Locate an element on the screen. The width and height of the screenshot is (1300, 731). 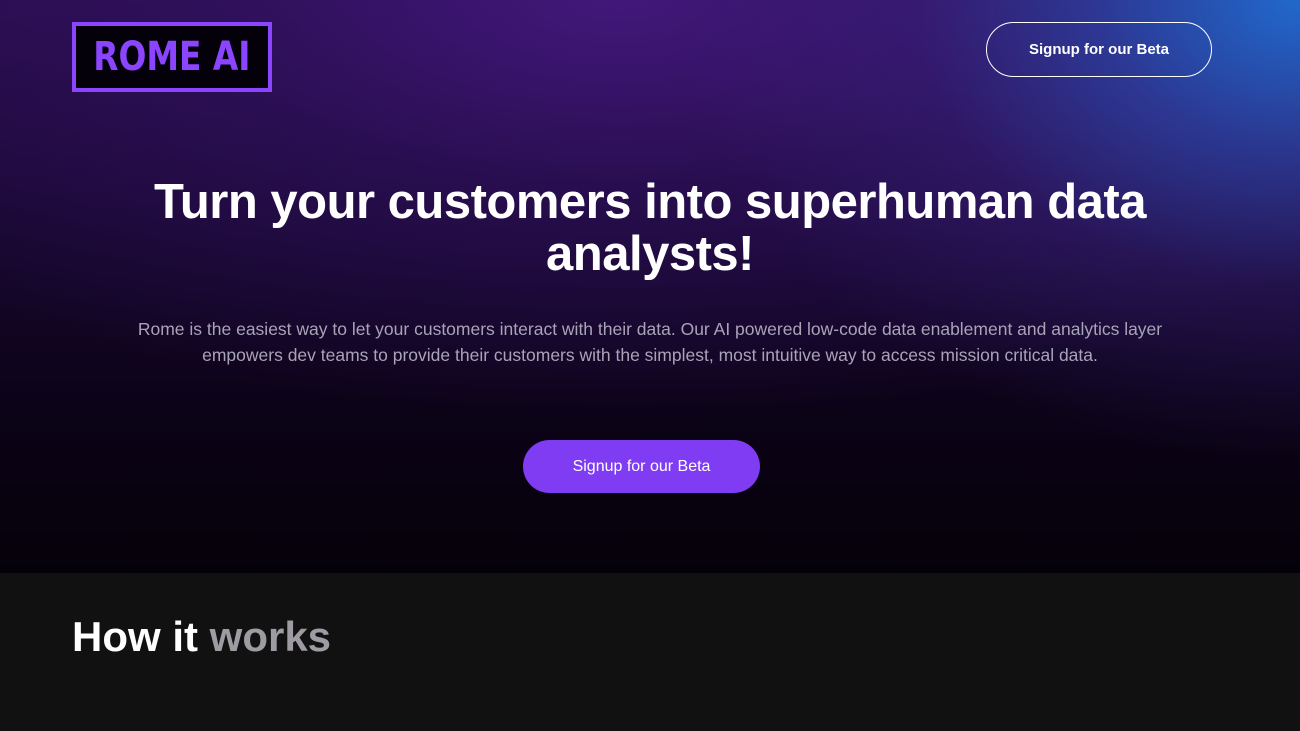
logo-text: ROME AI is located at coordinates (172, 57).